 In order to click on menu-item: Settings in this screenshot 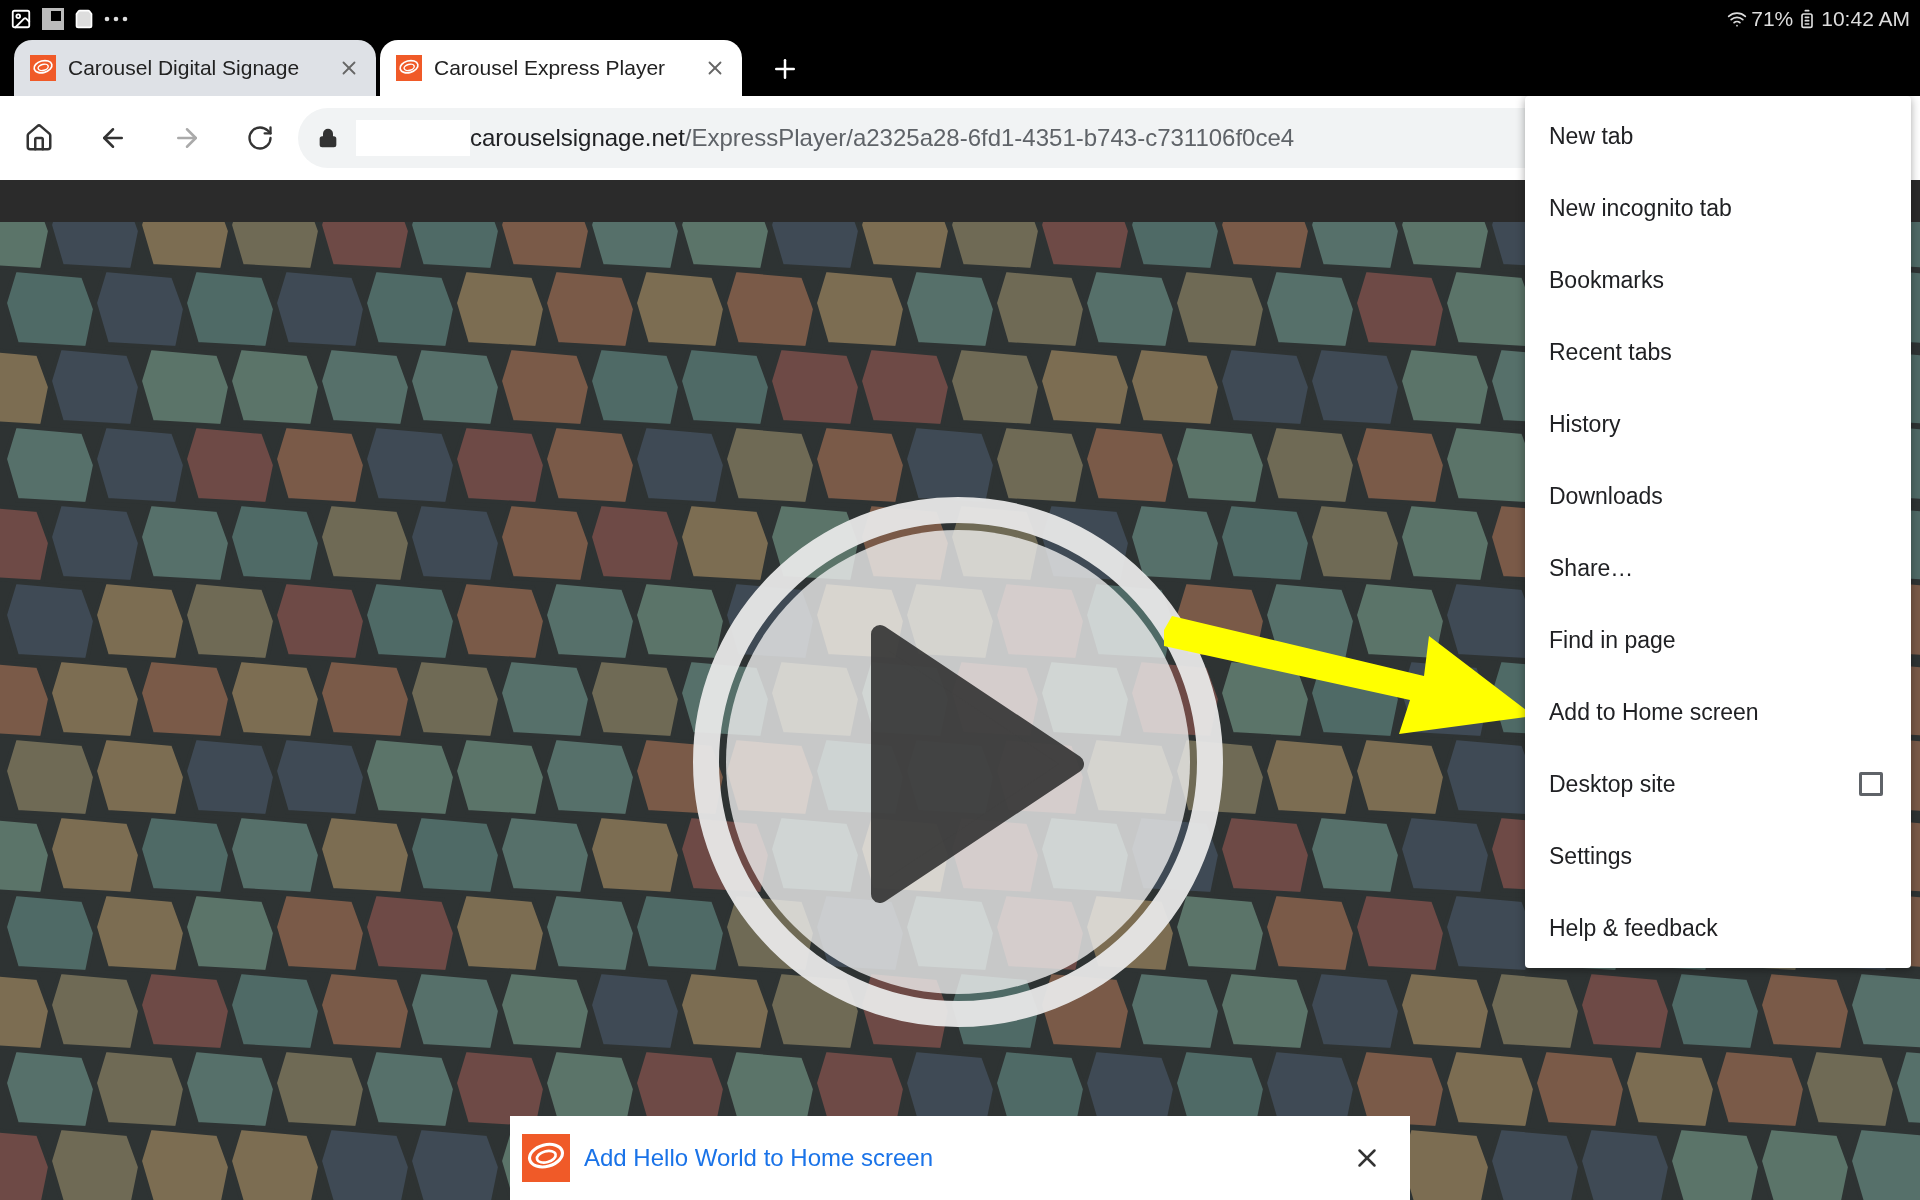, I will do `click(1718, 856)`.